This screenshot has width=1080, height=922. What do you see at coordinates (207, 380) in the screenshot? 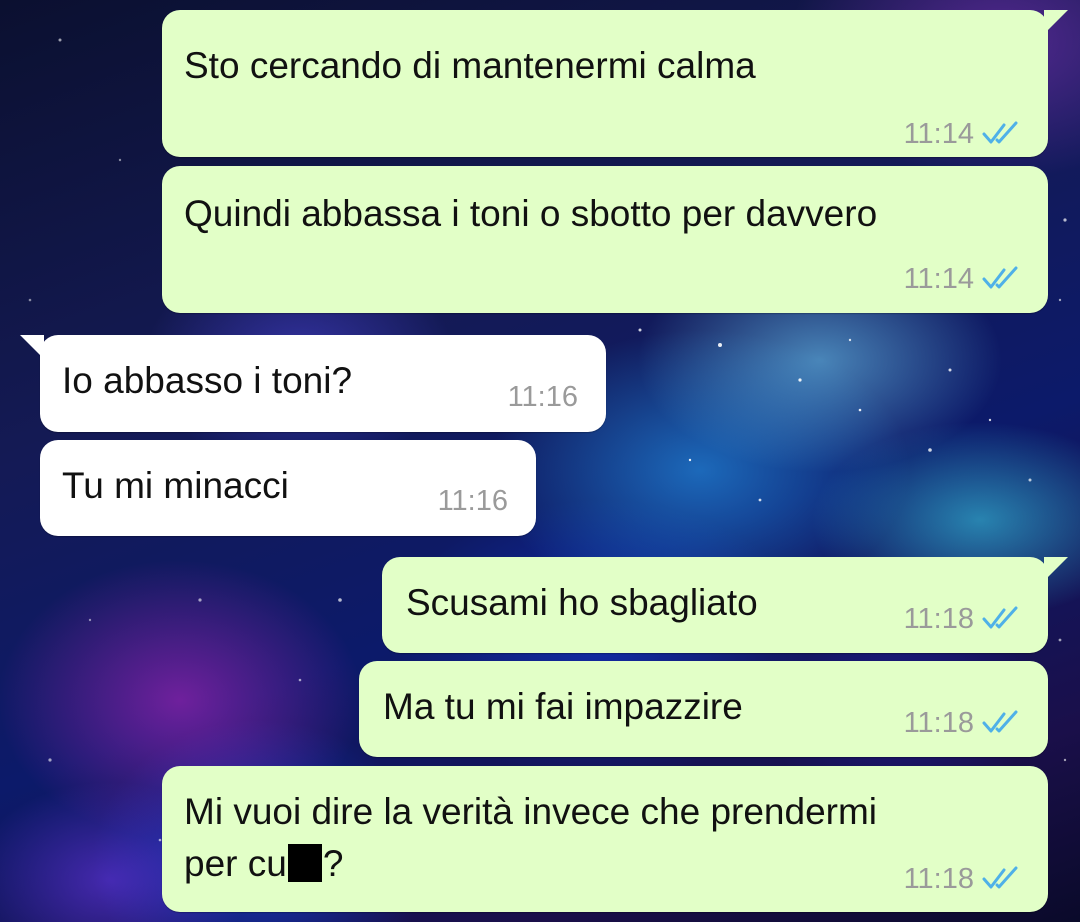
I see `message-text: Io abbasso i toni?` at bounding box center [207, 380].